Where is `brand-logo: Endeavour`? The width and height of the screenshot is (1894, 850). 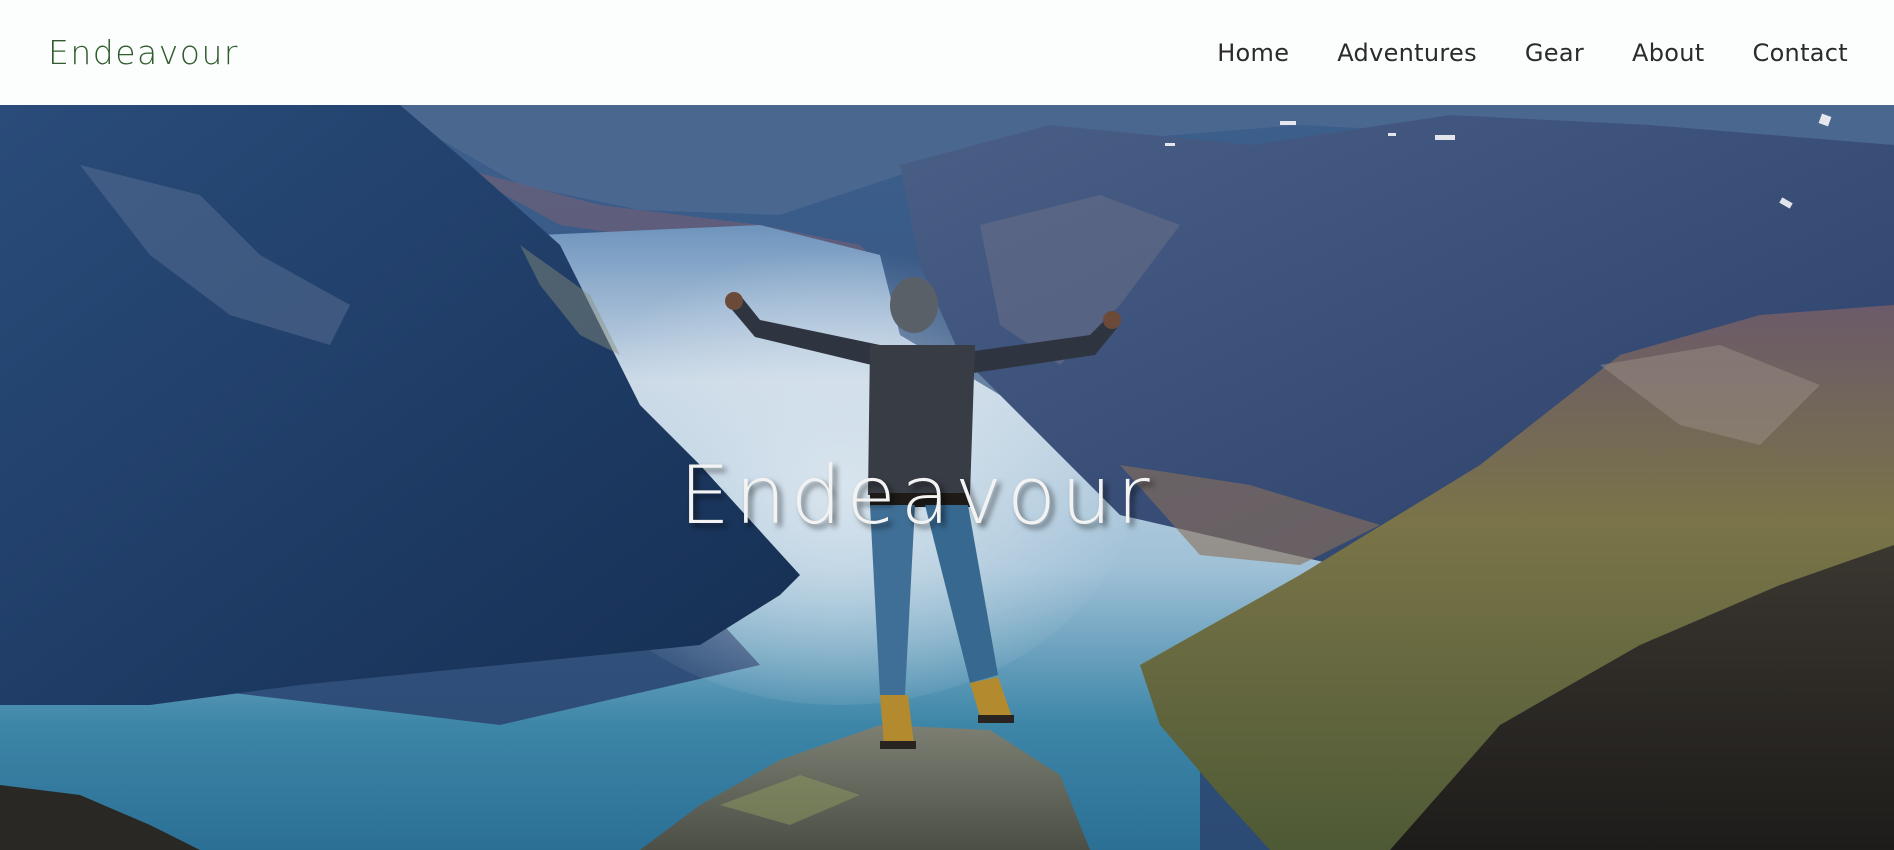 brand-logo: Endeavour is located at coordinates (143, 52).